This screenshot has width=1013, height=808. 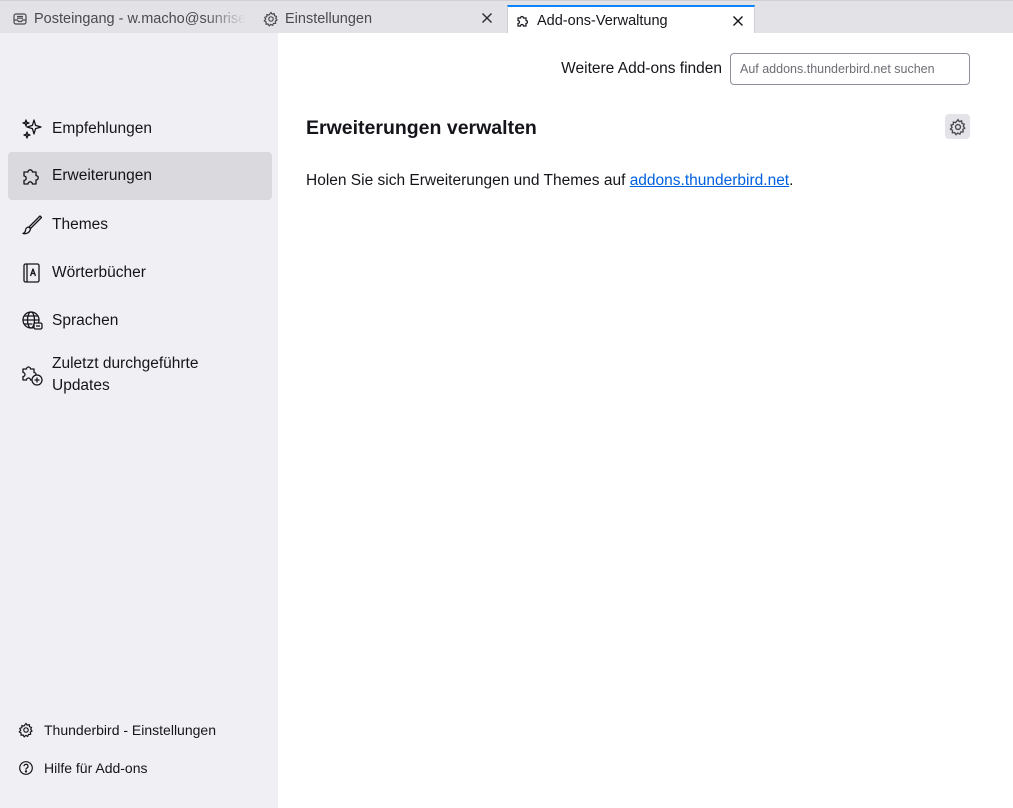 I want to click on sidebar-item-languages: Sprachen, so click(x=140, y=321).